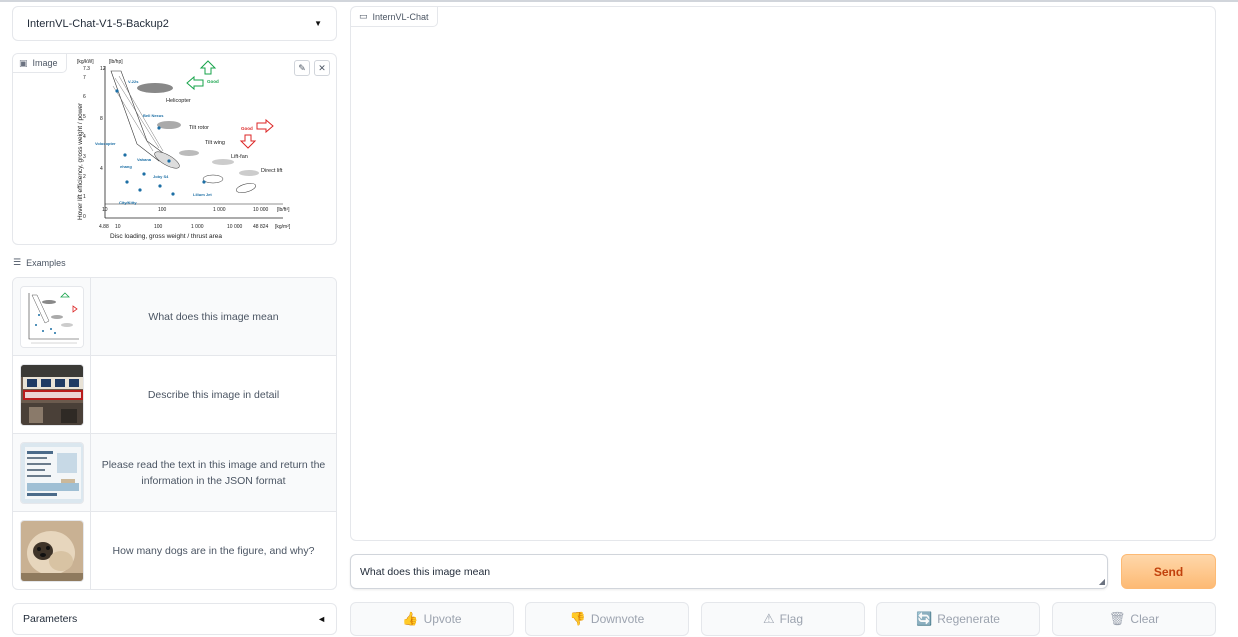 This screenshot has height=637, width=1238. What do you see at coordinates (155, 88) in the screenshot?
I see `helicopter-icon` at bounding box center [155, 88].